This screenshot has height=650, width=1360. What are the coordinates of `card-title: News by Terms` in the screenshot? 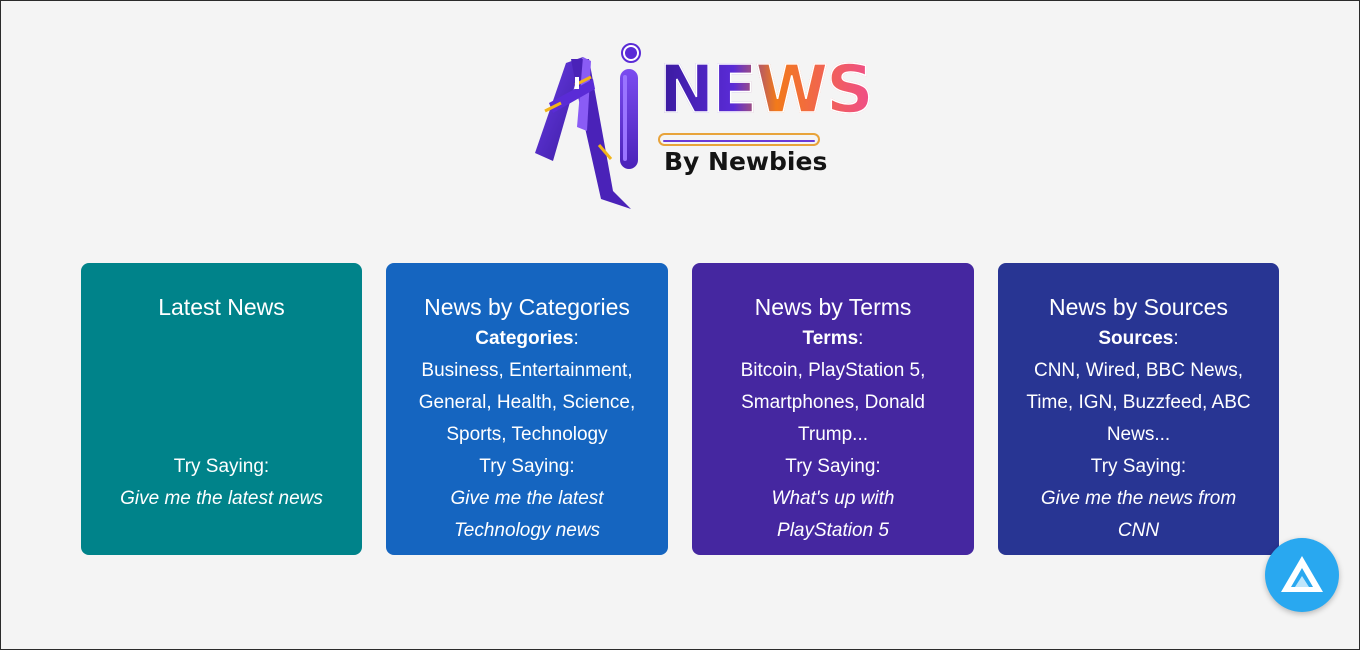 It's located at (833, 307).